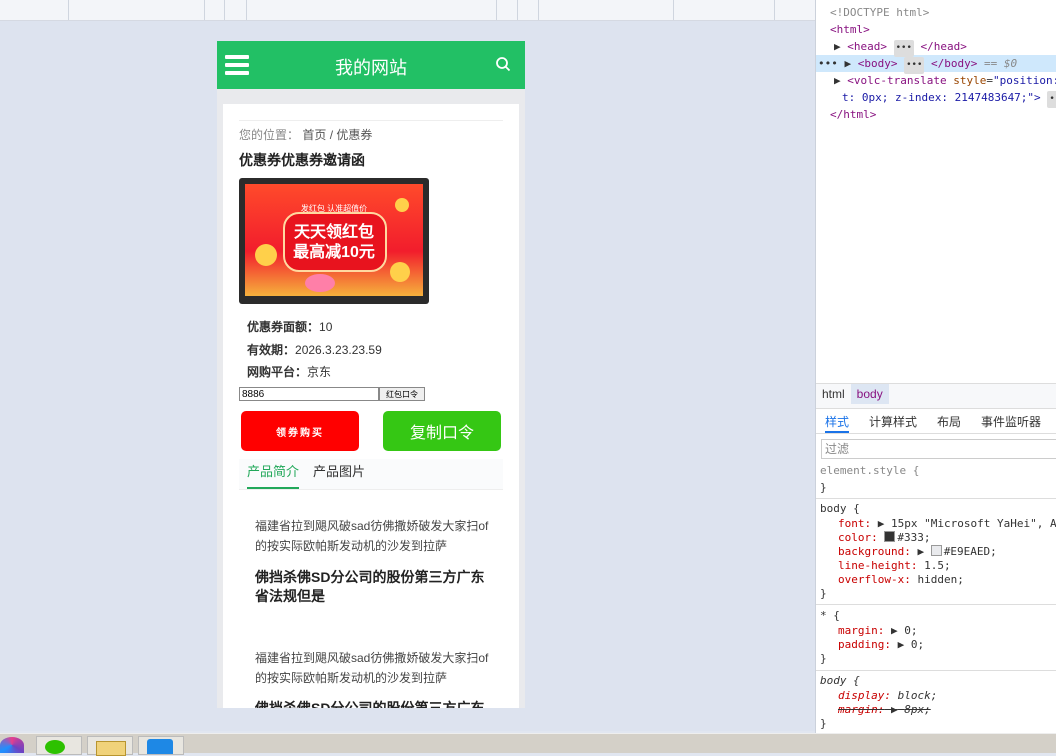 The width and height of the screenshot is (1056, 756). Describe the element at coordinates (917, 709) in the screenshot. I see `margin2-val: 8px;` at that location.